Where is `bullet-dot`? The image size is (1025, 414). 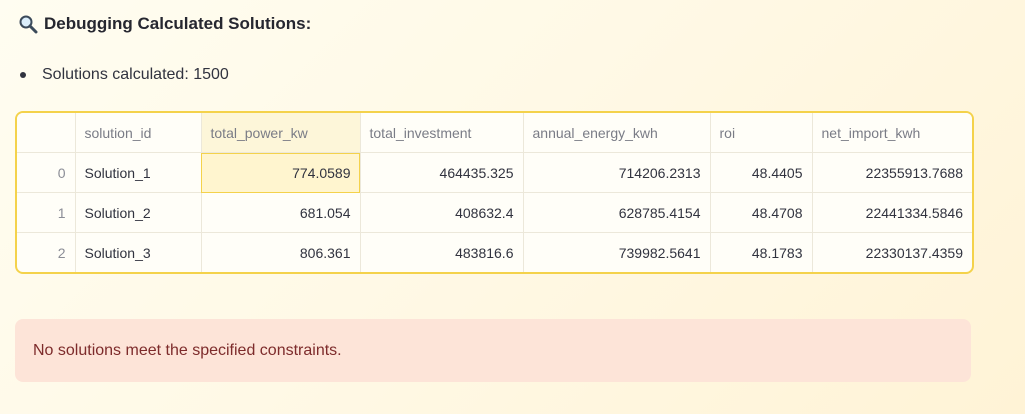 bullet-dot is located at coordinates (23, 75).